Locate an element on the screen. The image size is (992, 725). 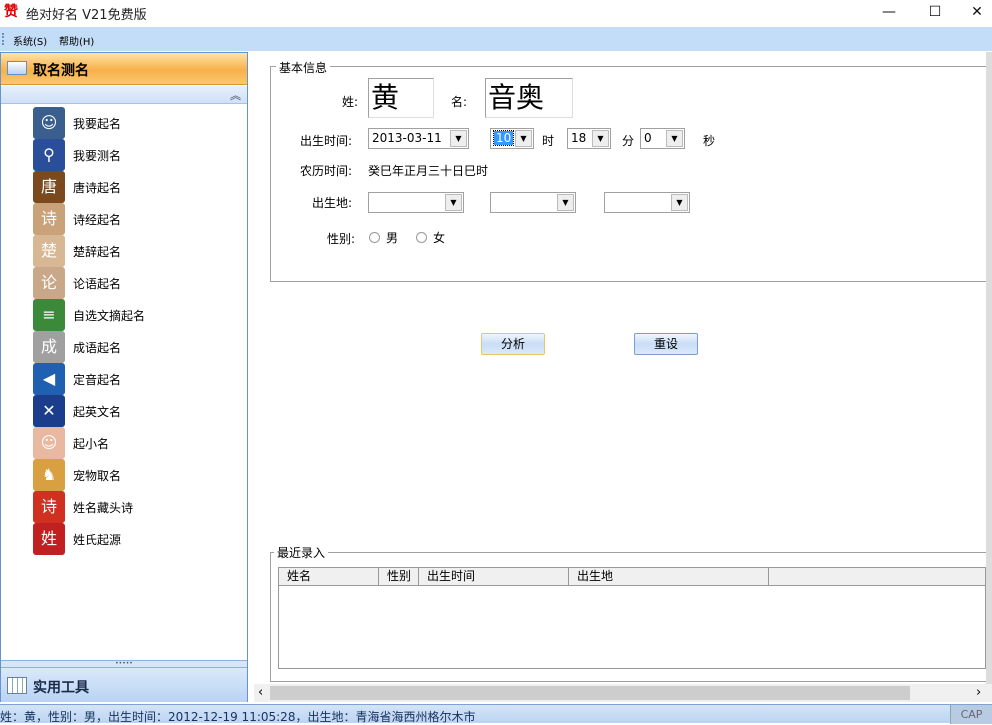
lunar-time-value: 癸巳年正月三十日巳时 is located at coordinates (428, 171).